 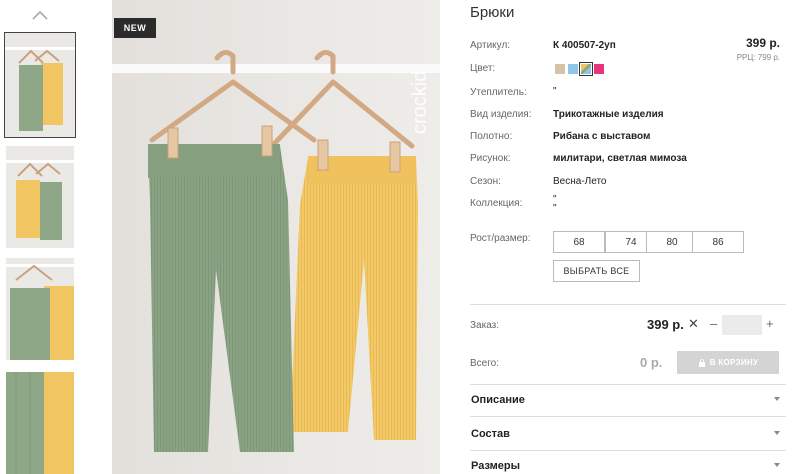 I want to click on color-swatches, so click(x=579, y=69).